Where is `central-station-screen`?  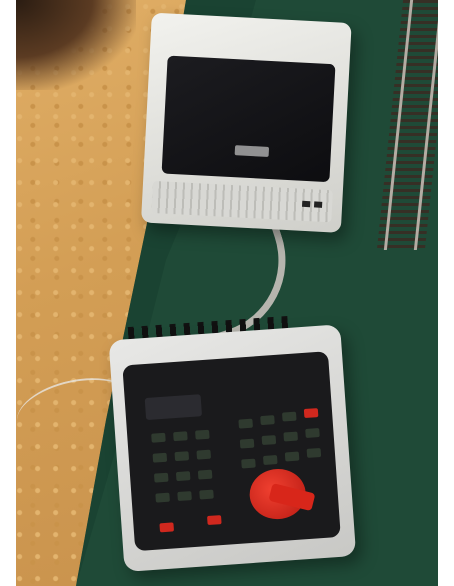
central-station-screen is located at coordinates (248, 119).